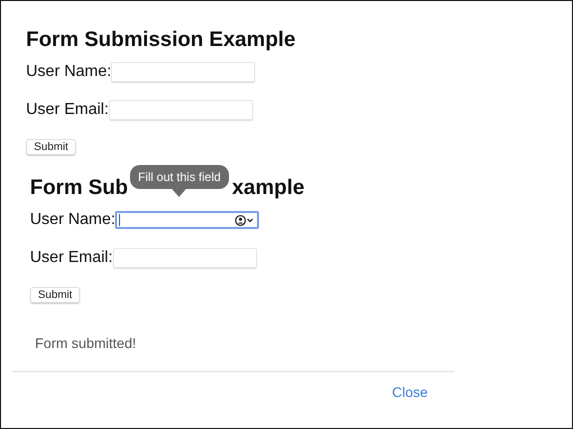 The height and width of the screenshot is (429, 573). I want to click on form-heading: Form Sub, so click(79, 188).